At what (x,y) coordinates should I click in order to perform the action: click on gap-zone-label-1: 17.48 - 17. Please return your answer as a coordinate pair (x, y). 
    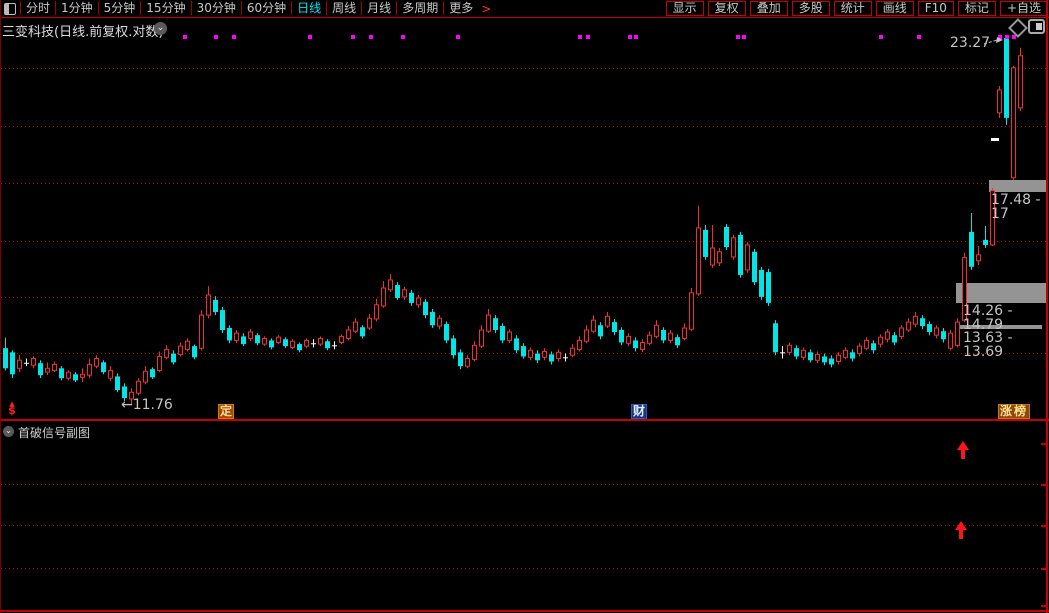
    Looking at the image, I should click on (1016, 207).